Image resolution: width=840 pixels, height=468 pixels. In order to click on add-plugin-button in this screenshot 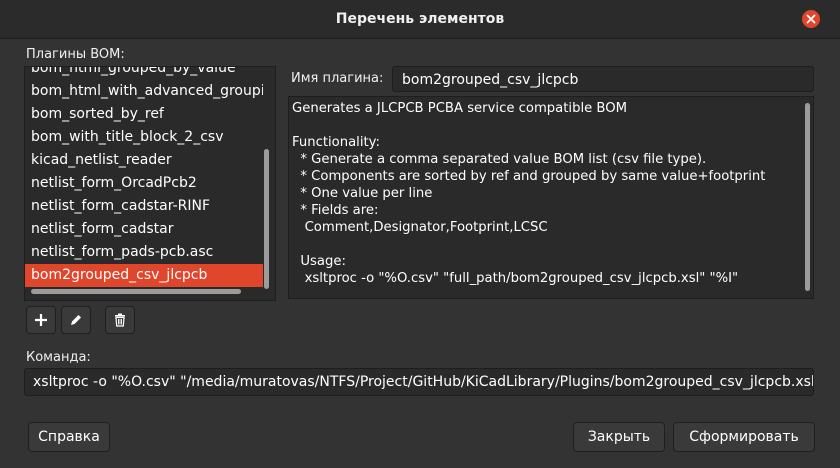, I will do `click(41, 320)`.